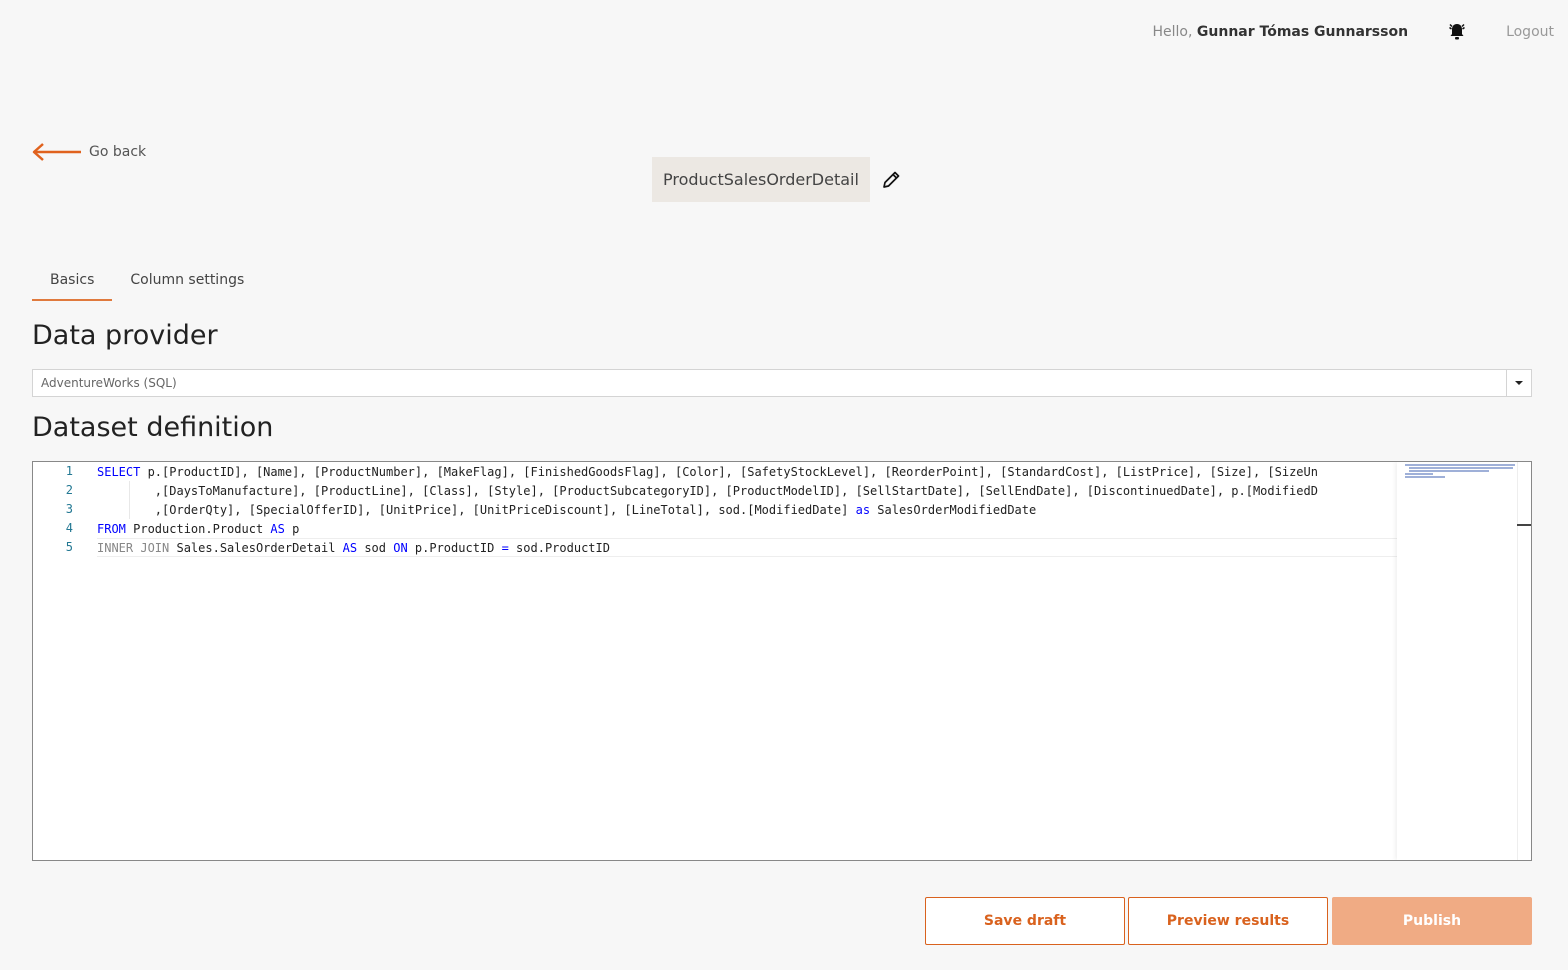  What do you see at coordinates (56, 152) in the screenshot?
I see `arrow-left-icon` at bounding box center [56, 152].